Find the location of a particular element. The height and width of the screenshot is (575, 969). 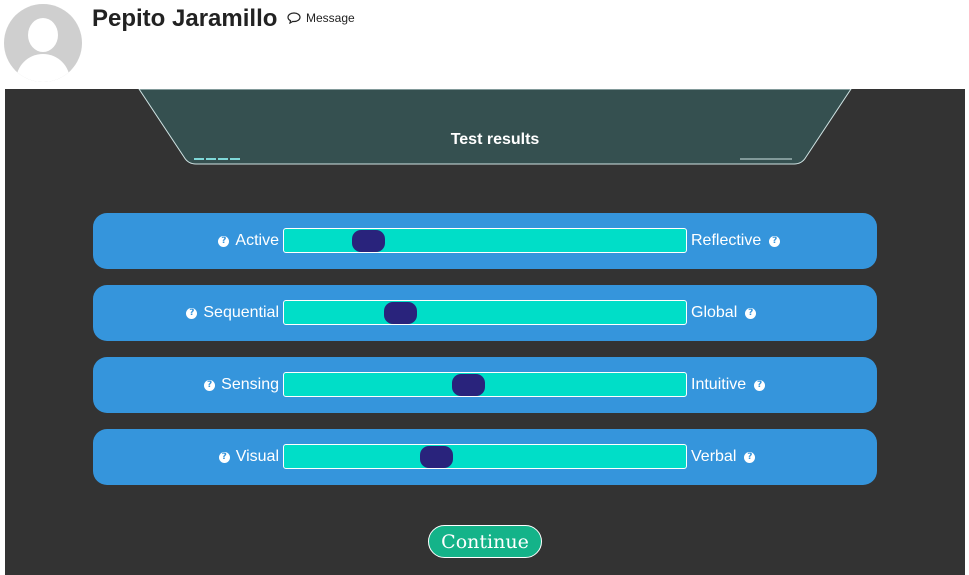

message-link: Message is located at coordinates (321, 18).